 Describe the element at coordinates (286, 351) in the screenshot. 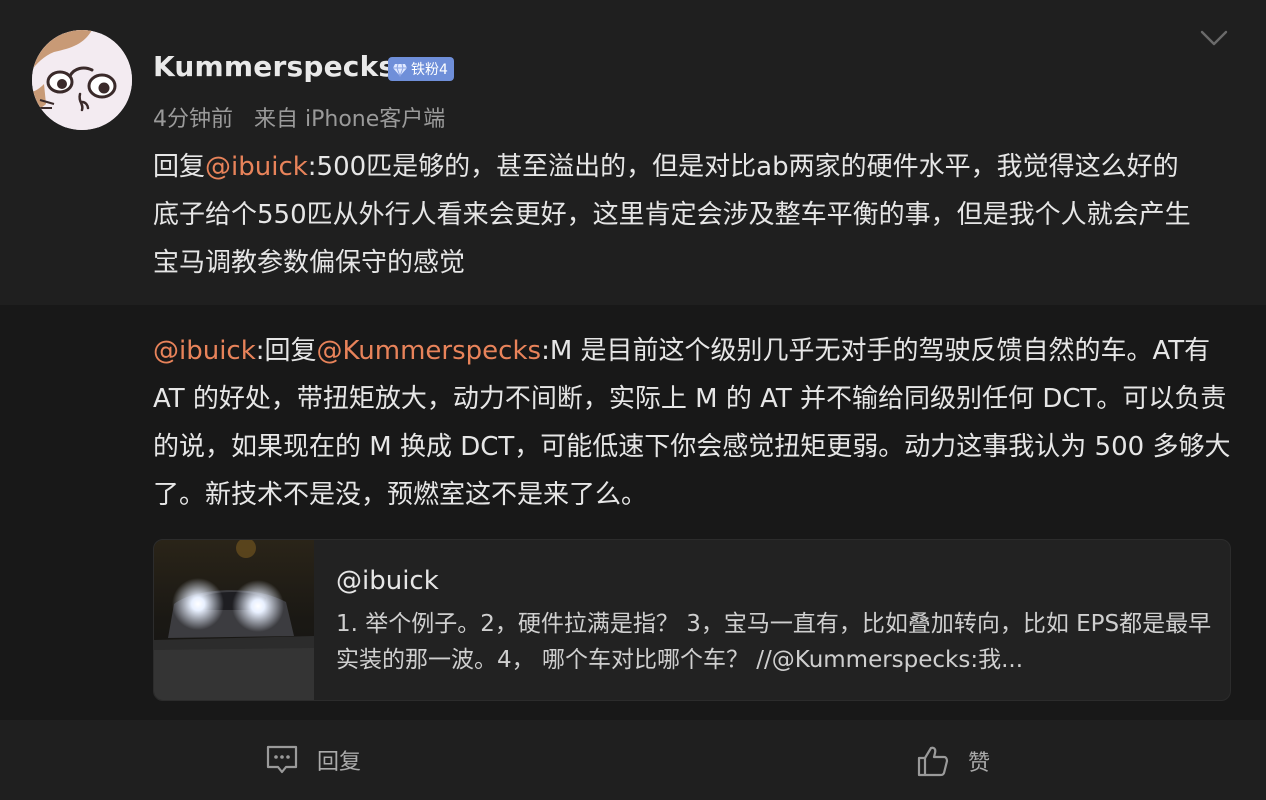

I see `quote-reply-prefix: :回复` at that location.